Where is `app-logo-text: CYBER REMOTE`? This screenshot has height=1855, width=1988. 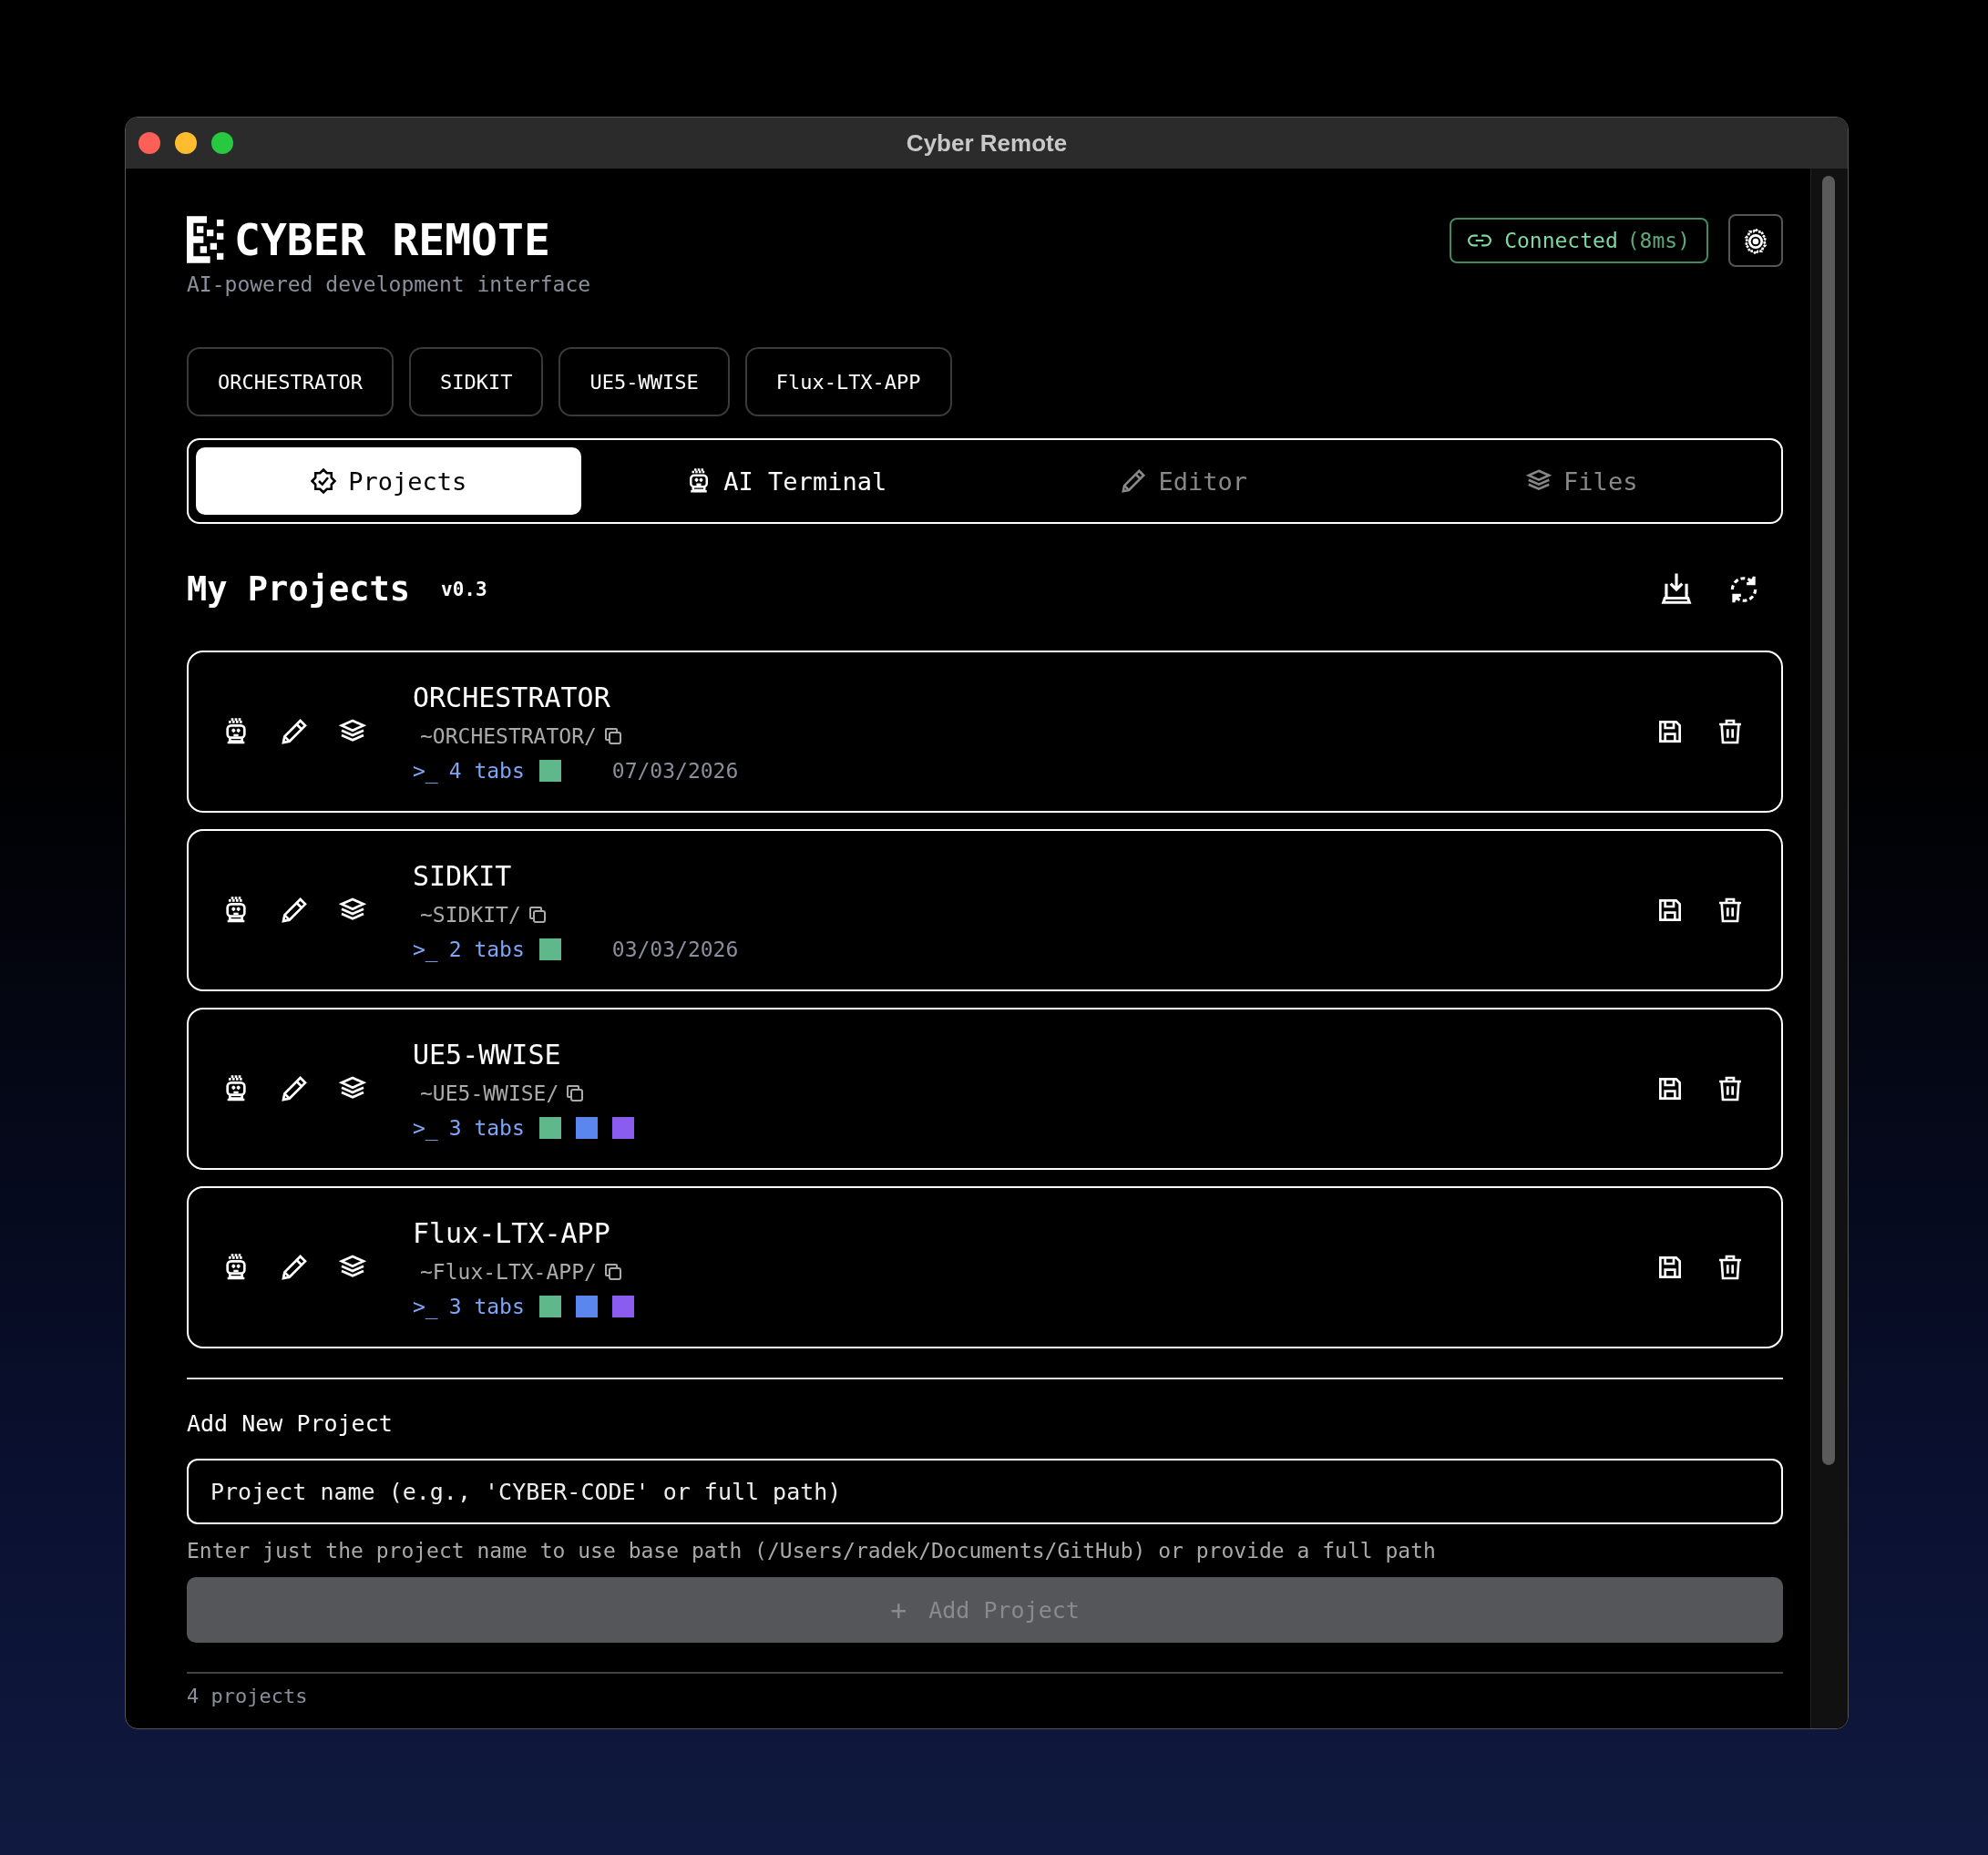
app-logo-text: CYBER REMOTE is located at coordinates (392, 240).